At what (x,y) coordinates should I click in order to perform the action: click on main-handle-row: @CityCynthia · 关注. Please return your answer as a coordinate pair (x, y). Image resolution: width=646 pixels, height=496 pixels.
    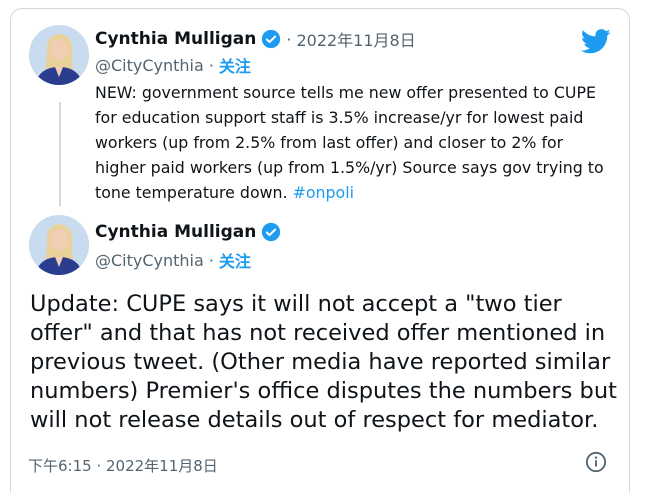
    Looking at the image, I should click on (173, 260).